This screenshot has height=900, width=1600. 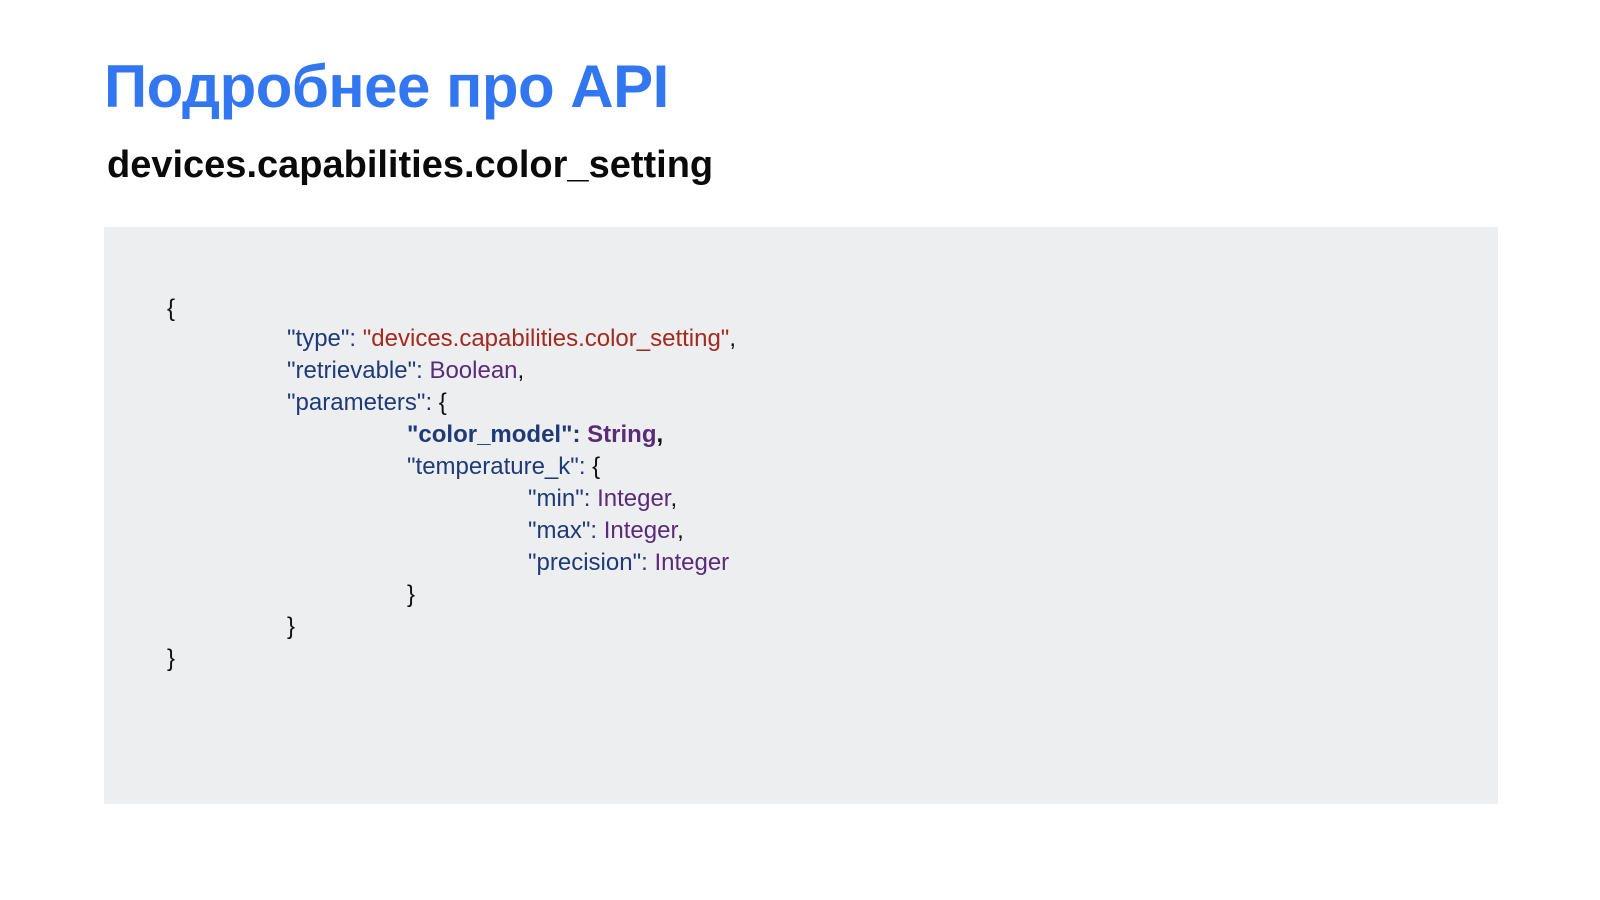 What do you see at coordinates (411, 594) in the screenshot?
I see `close-temperature-brace: }` at bounding box center [411, 594].